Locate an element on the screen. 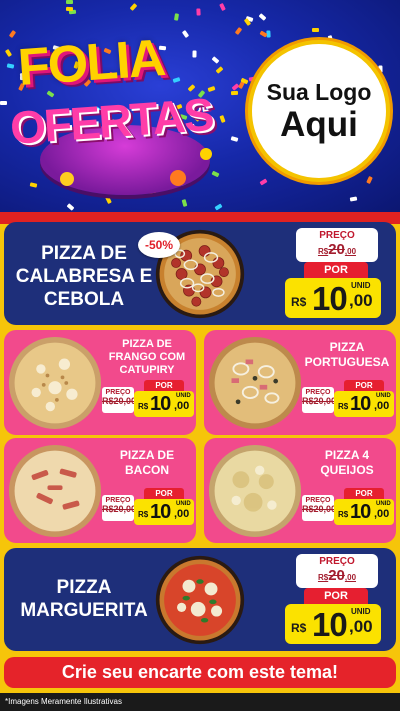 The image size is (400, 711). pizza-frango-image is located at coordinates (55, 383).